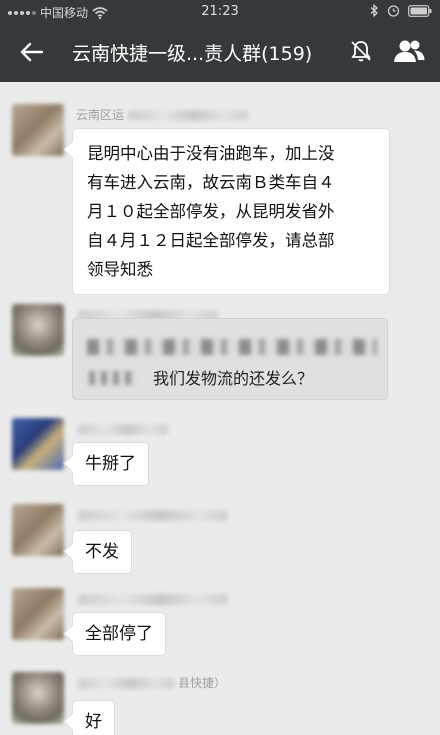 This screenshot has height=735, width=440. What do you see at coordinates (409, 51) in the screenshot?
I see `group-members-icon` at bounding box center [409, 51].